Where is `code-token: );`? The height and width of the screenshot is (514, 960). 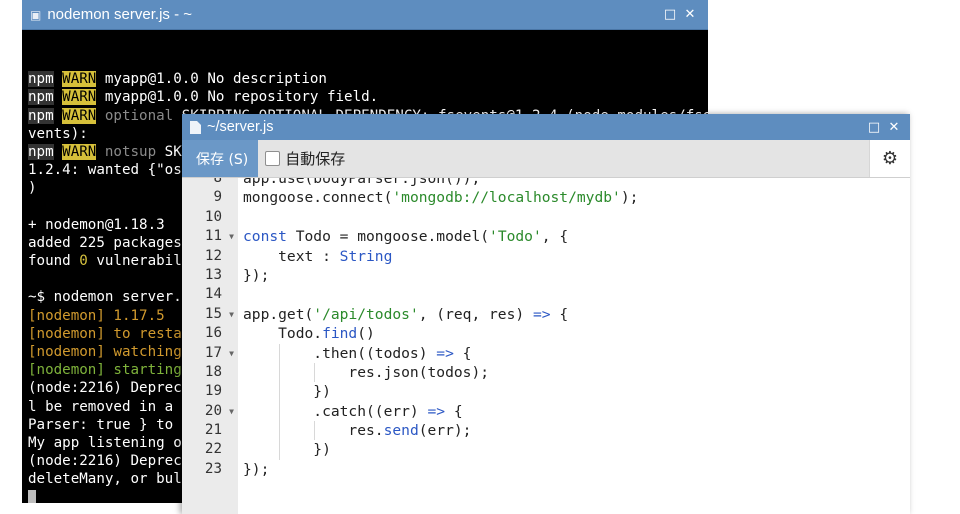 code-token: ); is located at coordinates (629, 198).